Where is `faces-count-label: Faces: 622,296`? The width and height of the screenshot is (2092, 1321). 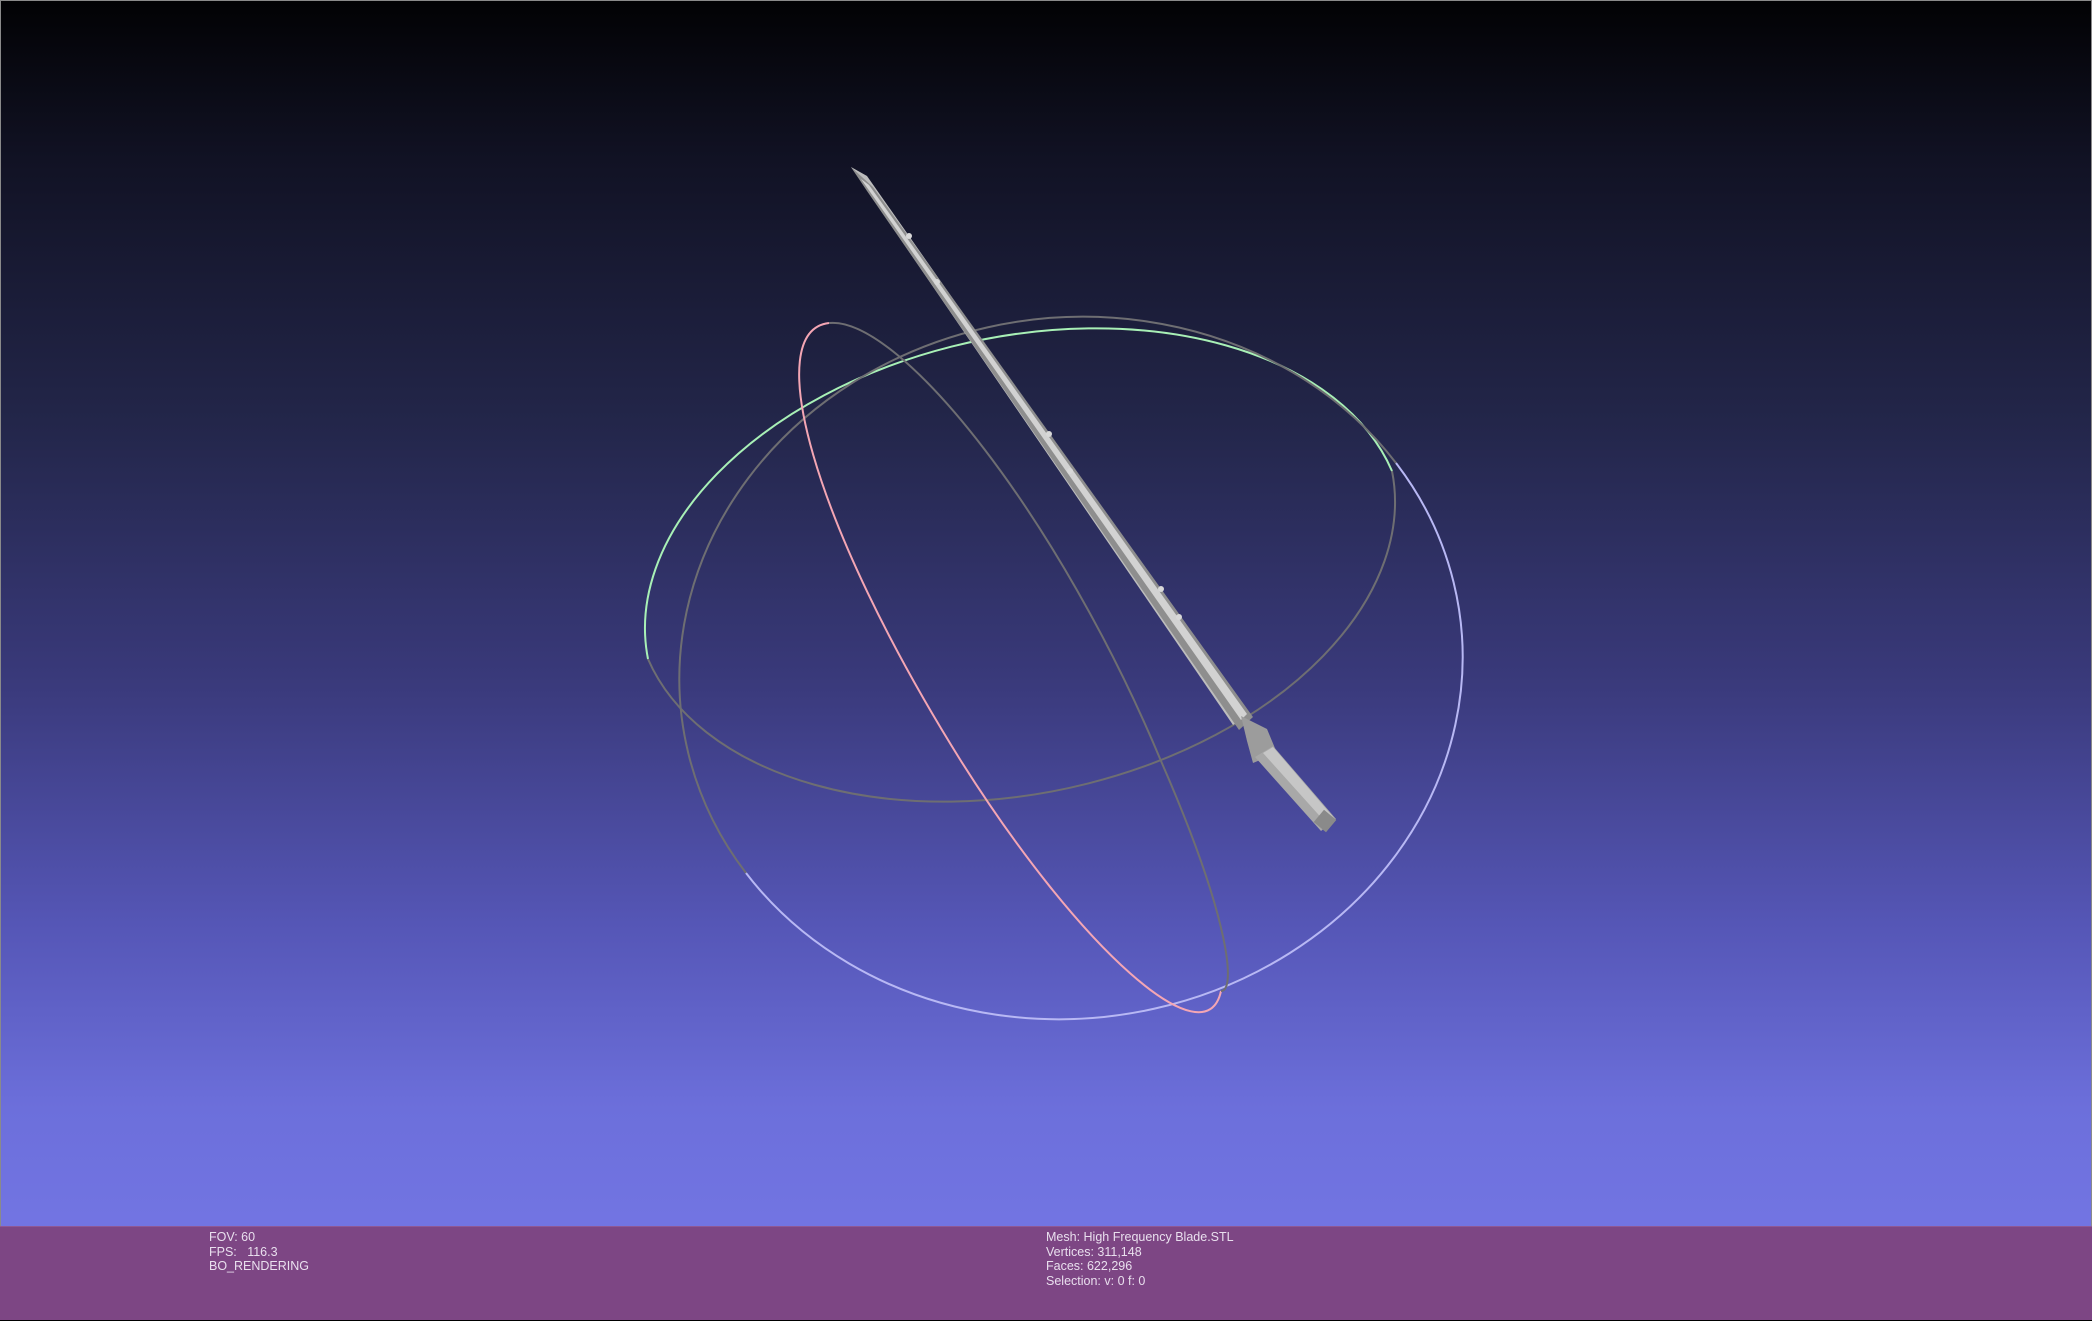 faces-count-label: Faces: 622,296 is located at coordinates (1089, 1266).